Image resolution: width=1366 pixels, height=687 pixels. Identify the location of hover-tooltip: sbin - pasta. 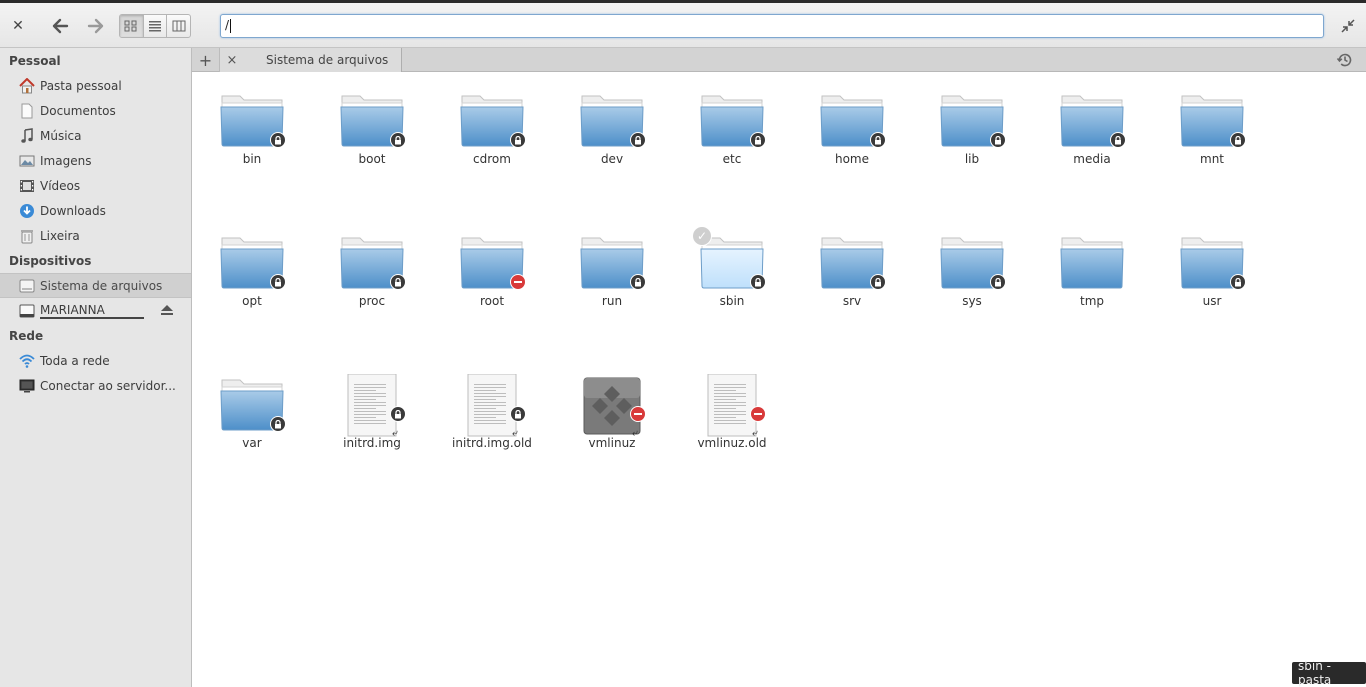
(1329, 673).